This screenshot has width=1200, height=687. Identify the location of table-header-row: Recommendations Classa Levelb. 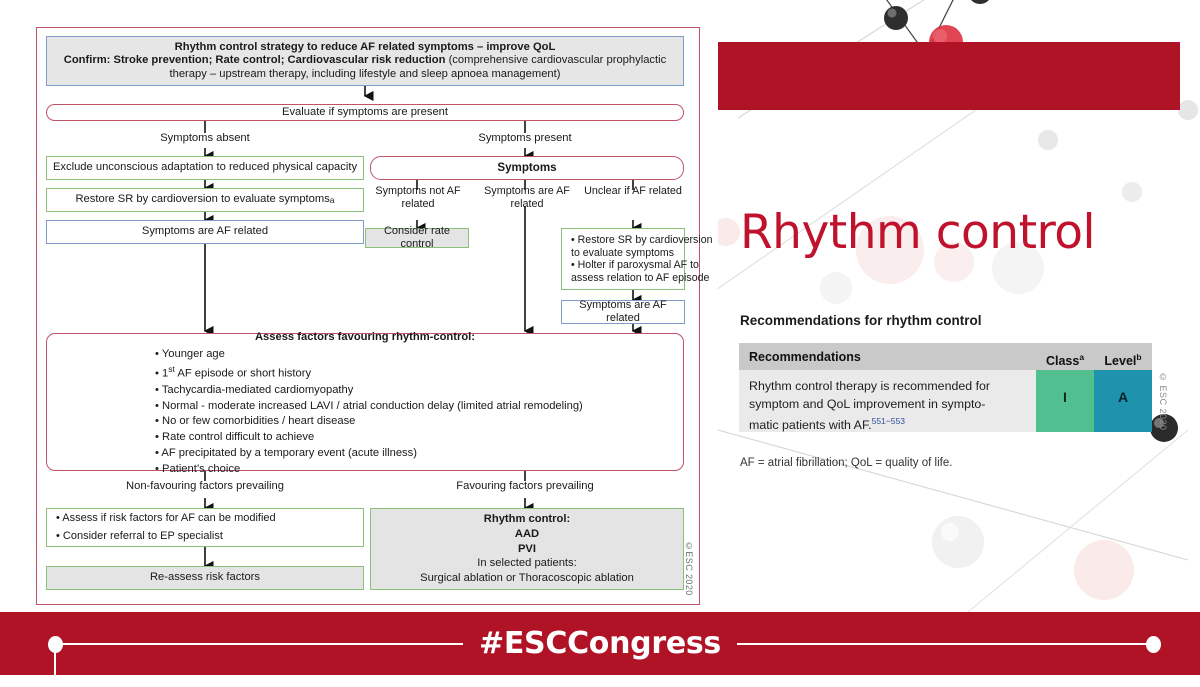
(946, 356).